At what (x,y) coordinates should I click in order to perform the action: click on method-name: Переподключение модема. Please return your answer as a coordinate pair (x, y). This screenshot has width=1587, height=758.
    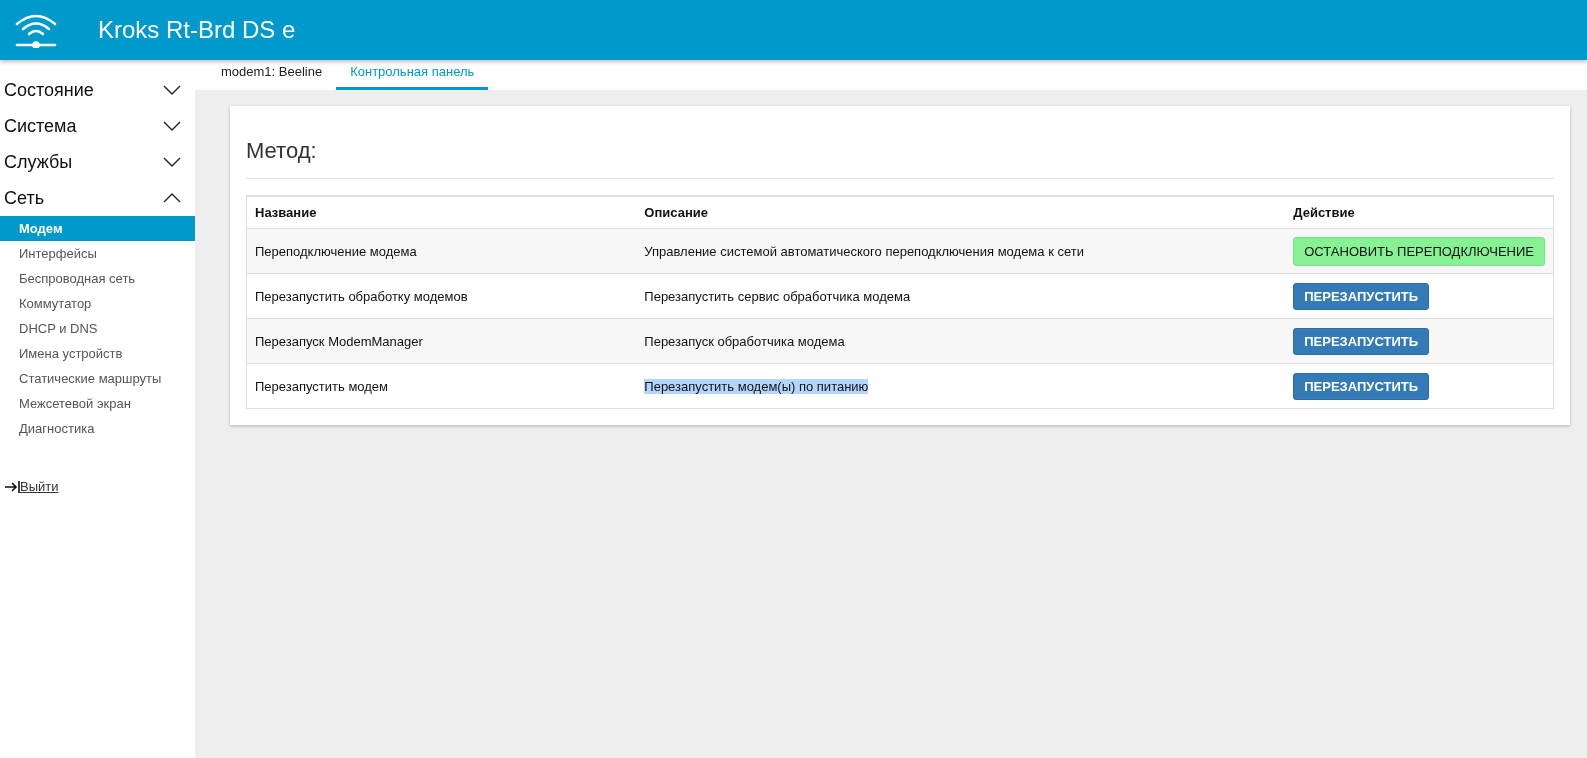
    Looking at the image, I should click on (336, 251).